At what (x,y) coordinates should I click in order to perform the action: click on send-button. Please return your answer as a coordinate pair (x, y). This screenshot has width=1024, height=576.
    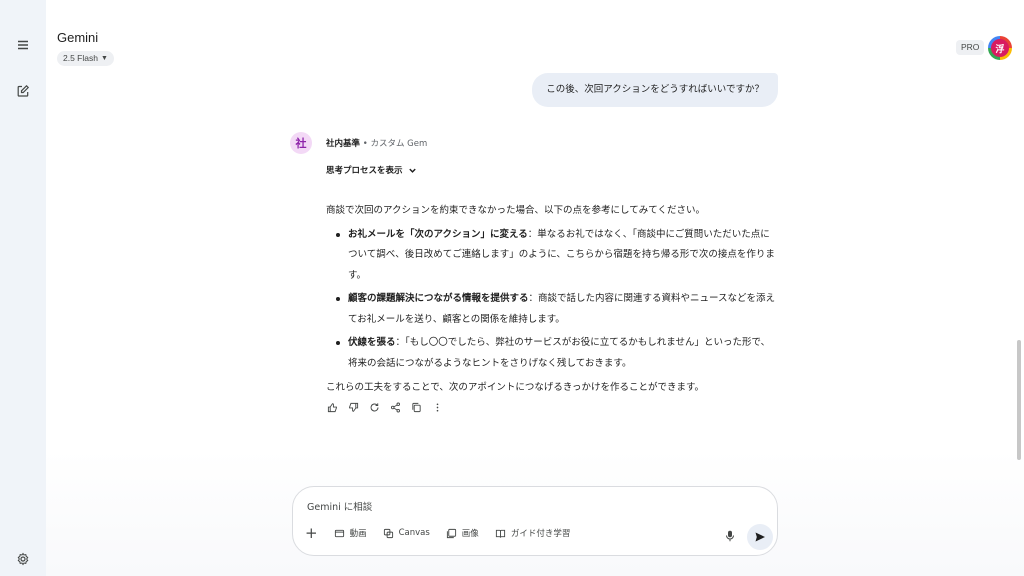
    Looking at the image, I should click on (760, 537).